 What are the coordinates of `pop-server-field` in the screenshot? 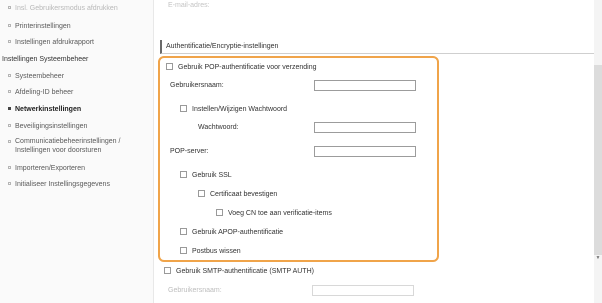 It's located at (365, 151).